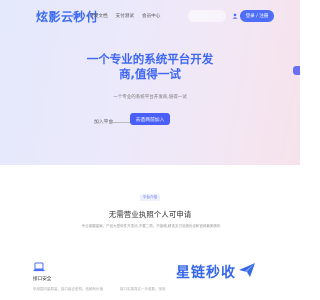  Describe the element at coordinates (206, 273) in the screenshot. I see `watermark-text: 星链秒收` at that location.